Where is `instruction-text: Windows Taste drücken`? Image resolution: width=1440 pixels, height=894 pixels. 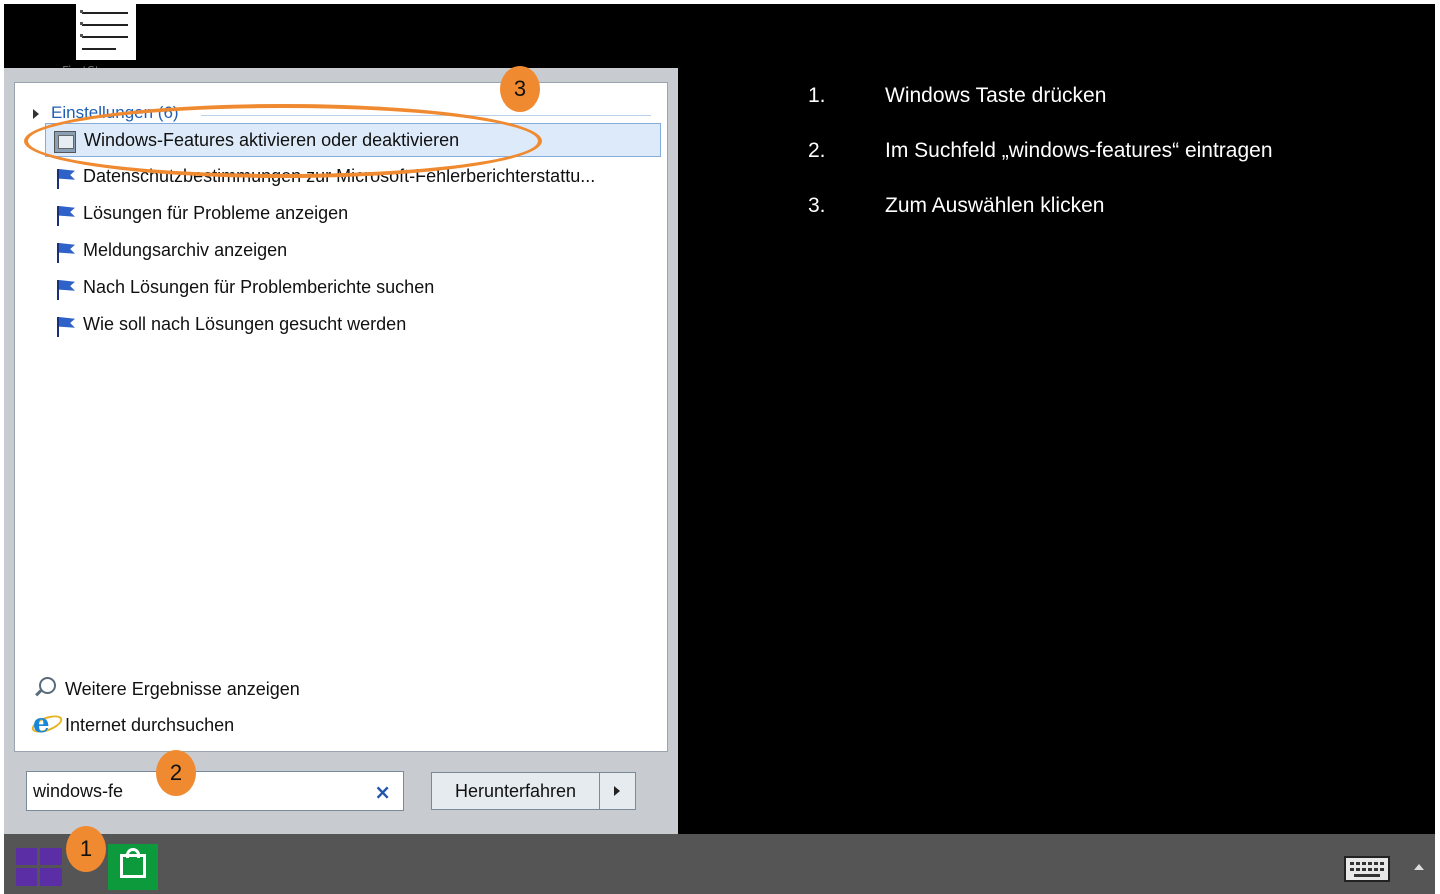
instruction-text: Windows Taste drücken is located at coordinates (996, 95).